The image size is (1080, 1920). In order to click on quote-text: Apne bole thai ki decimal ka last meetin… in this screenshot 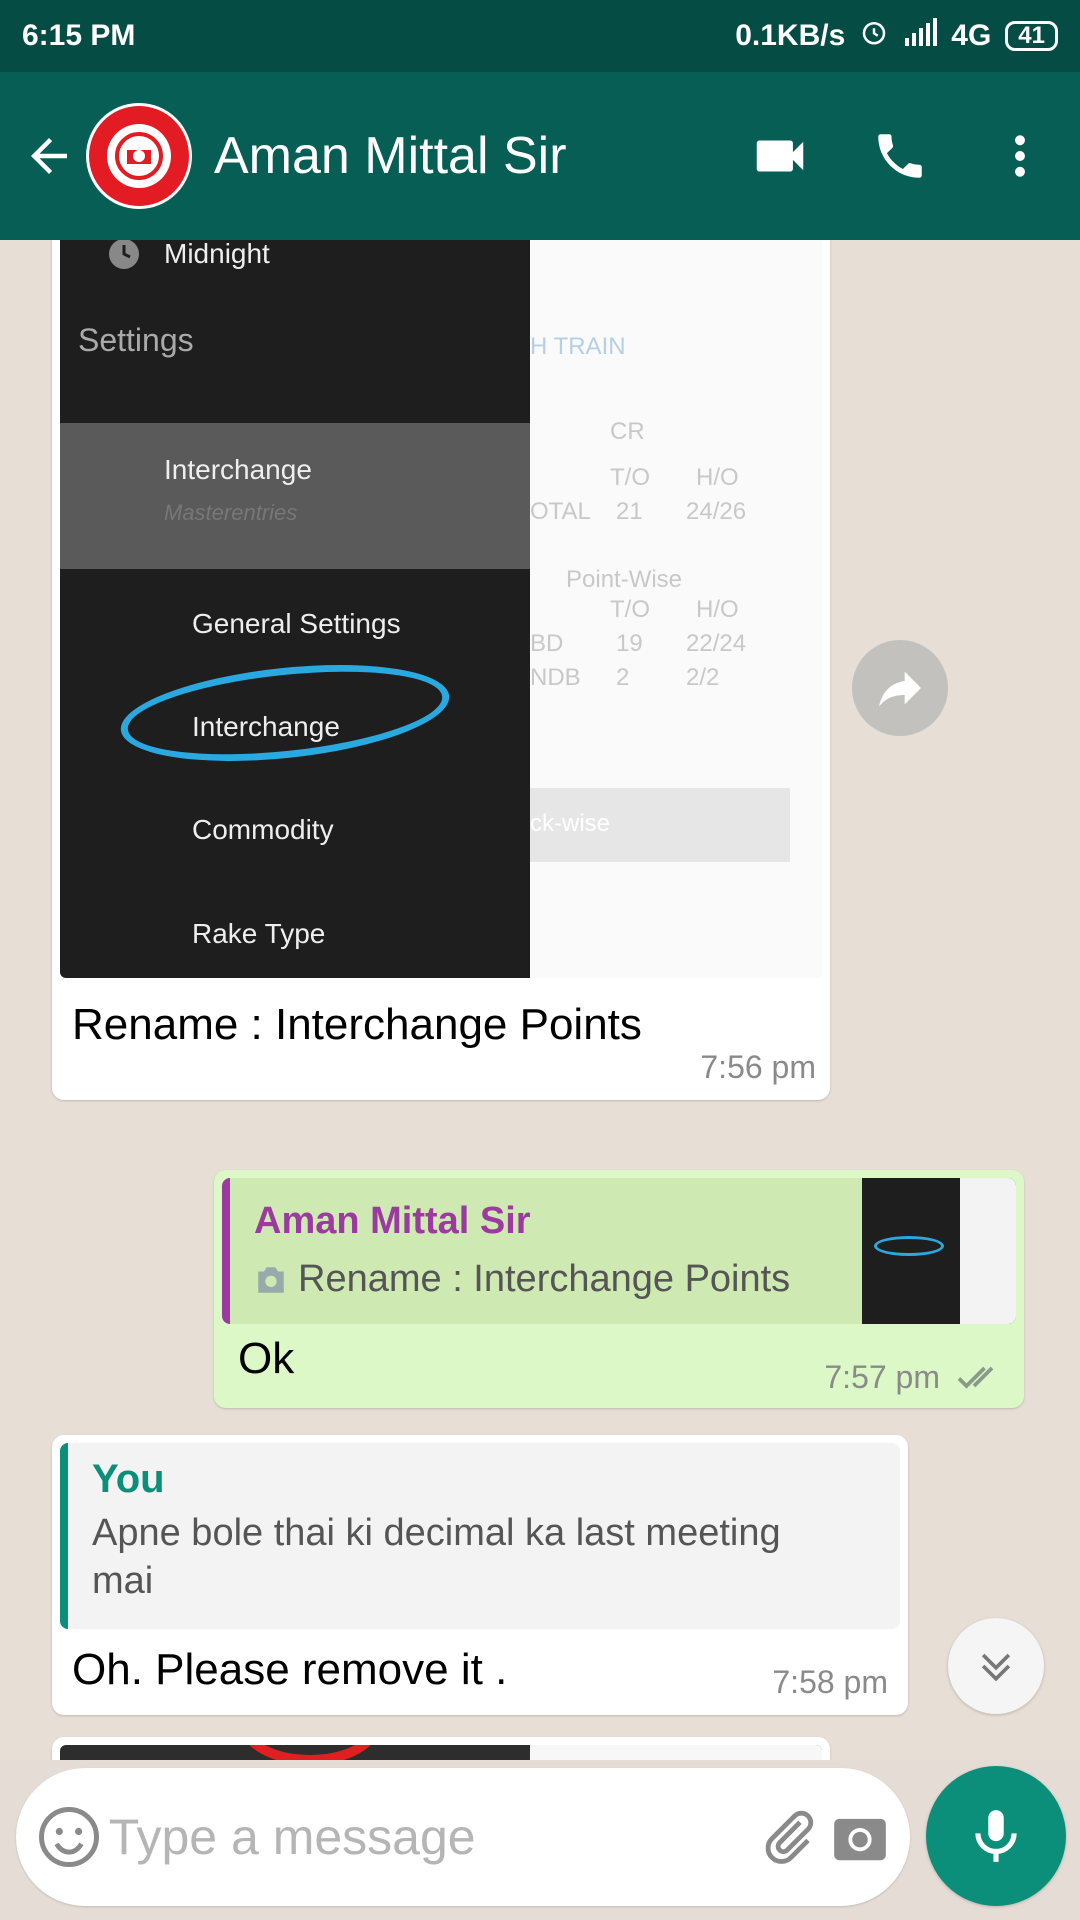, I will do `click(436, 1557)`.